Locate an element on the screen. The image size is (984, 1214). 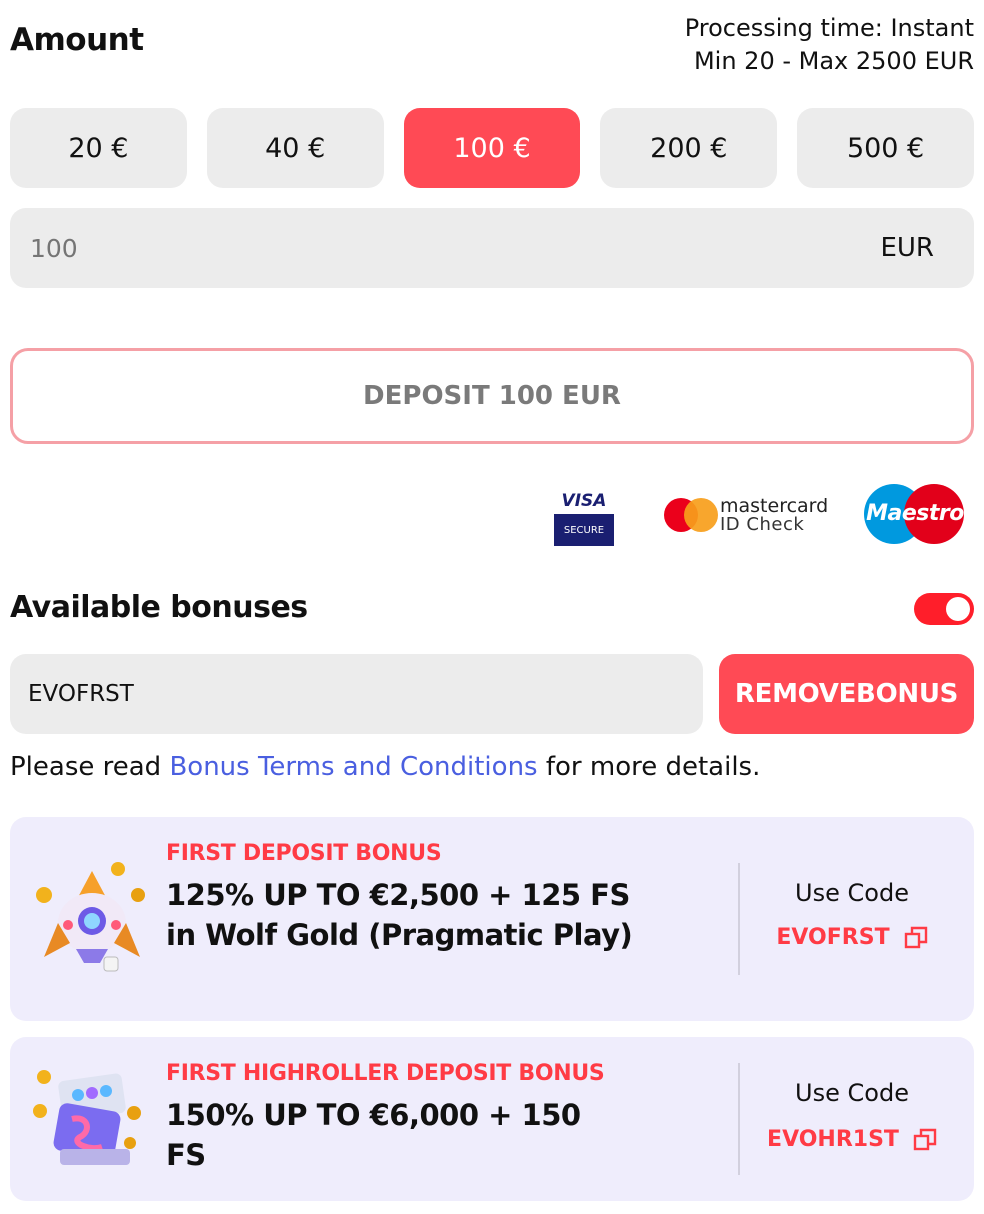
bonus-kicker: FIRST DEPOSIT BONUS is located at coordinates (304, 853).